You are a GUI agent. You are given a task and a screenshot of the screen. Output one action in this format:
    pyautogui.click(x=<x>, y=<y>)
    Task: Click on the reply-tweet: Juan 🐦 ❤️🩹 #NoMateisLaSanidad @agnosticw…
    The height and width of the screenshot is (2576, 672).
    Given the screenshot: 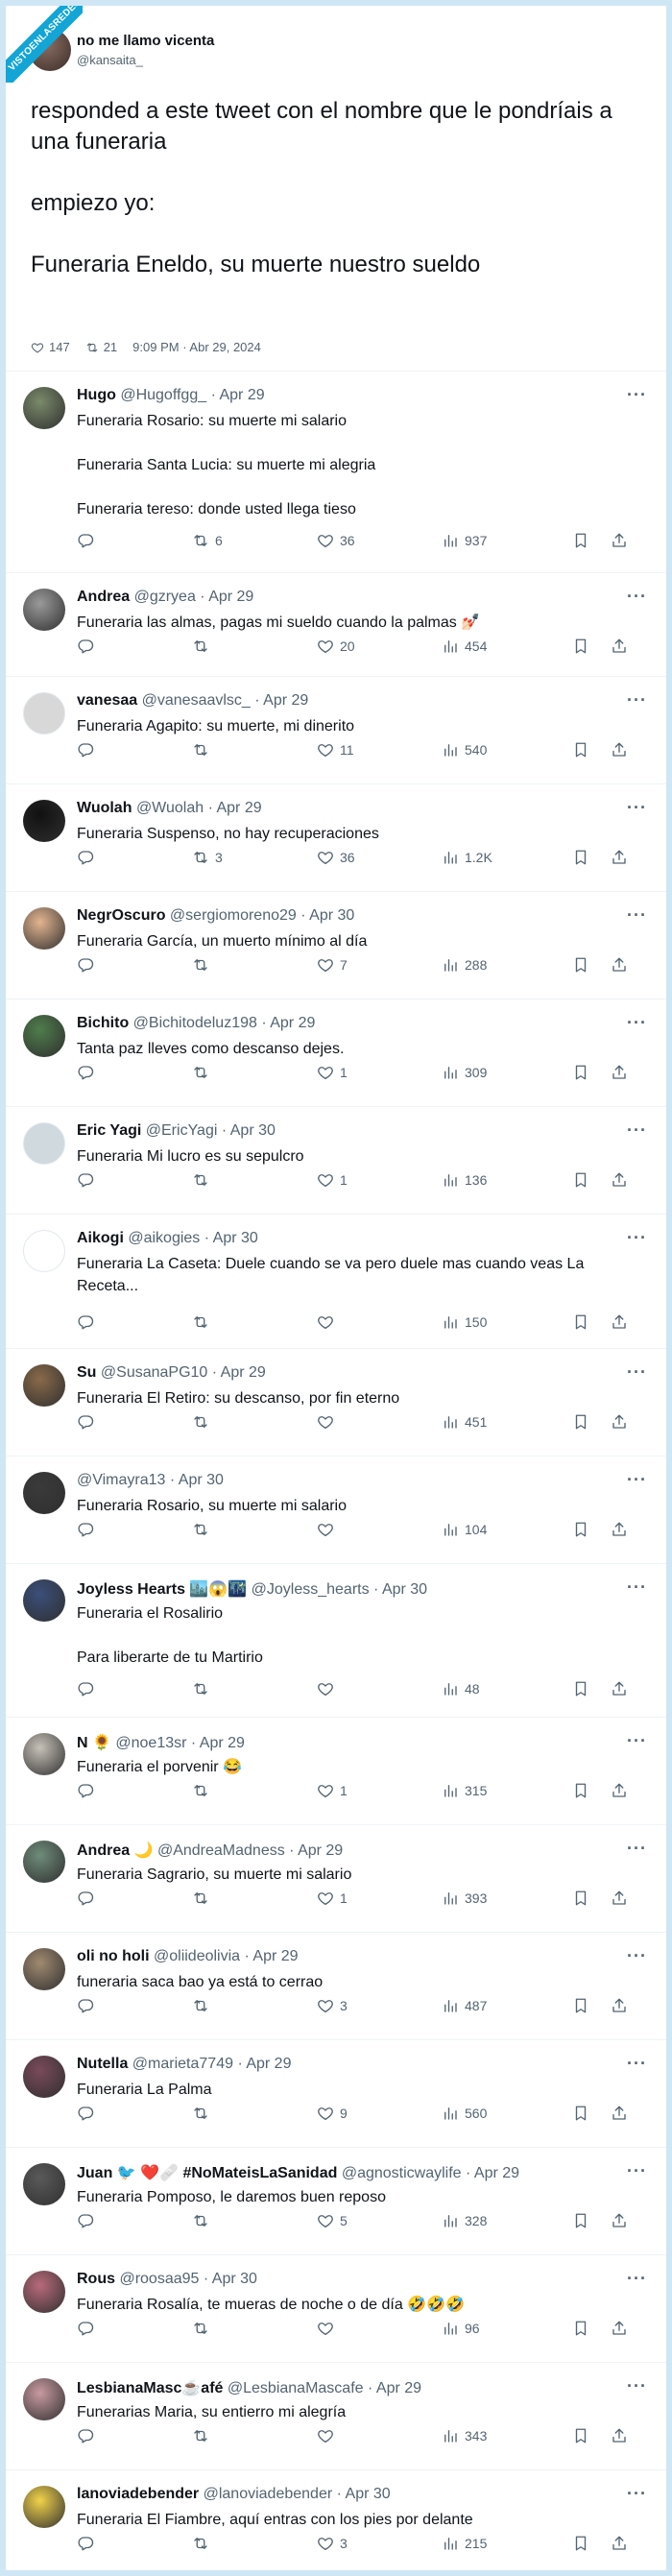 What is the action you would take?
    pyautogui.click(x=336, y=2200)
    